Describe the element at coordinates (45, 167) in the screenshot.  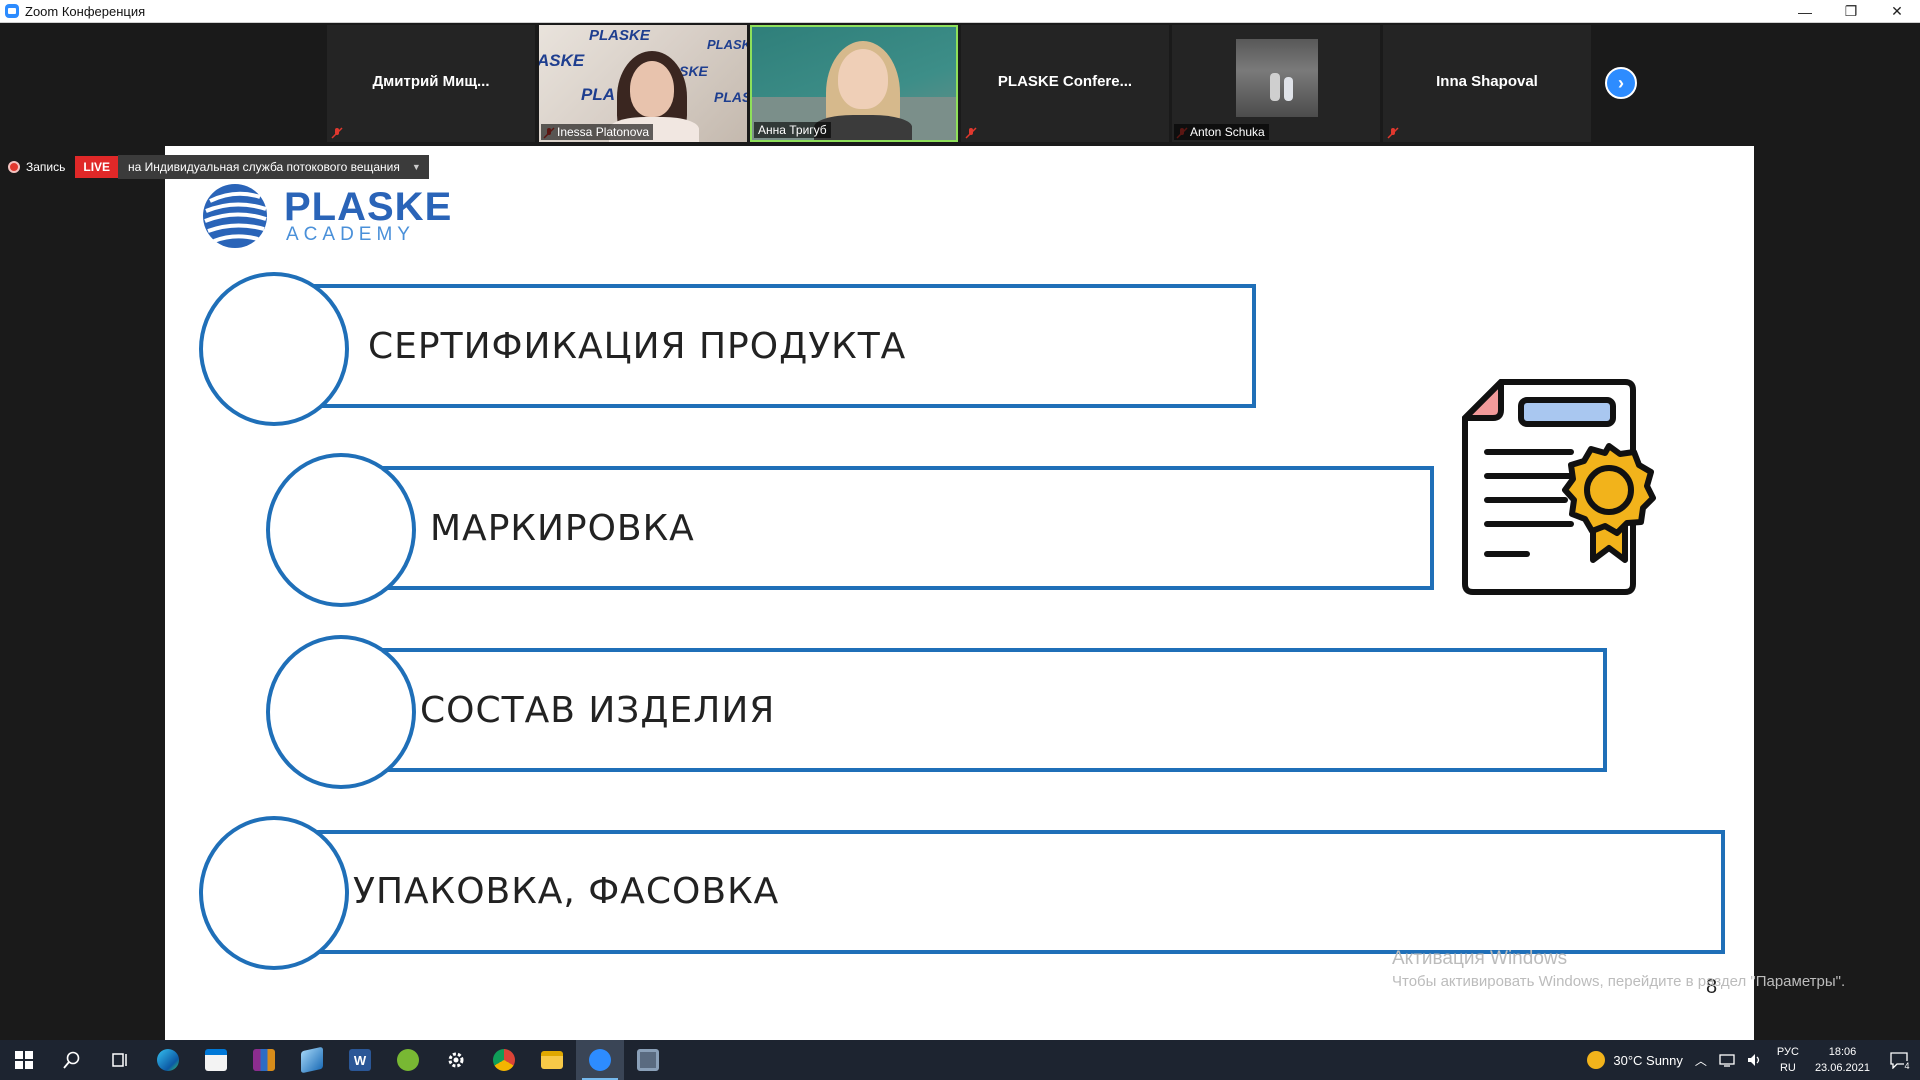
I see `recording-label: Запись` at that location.